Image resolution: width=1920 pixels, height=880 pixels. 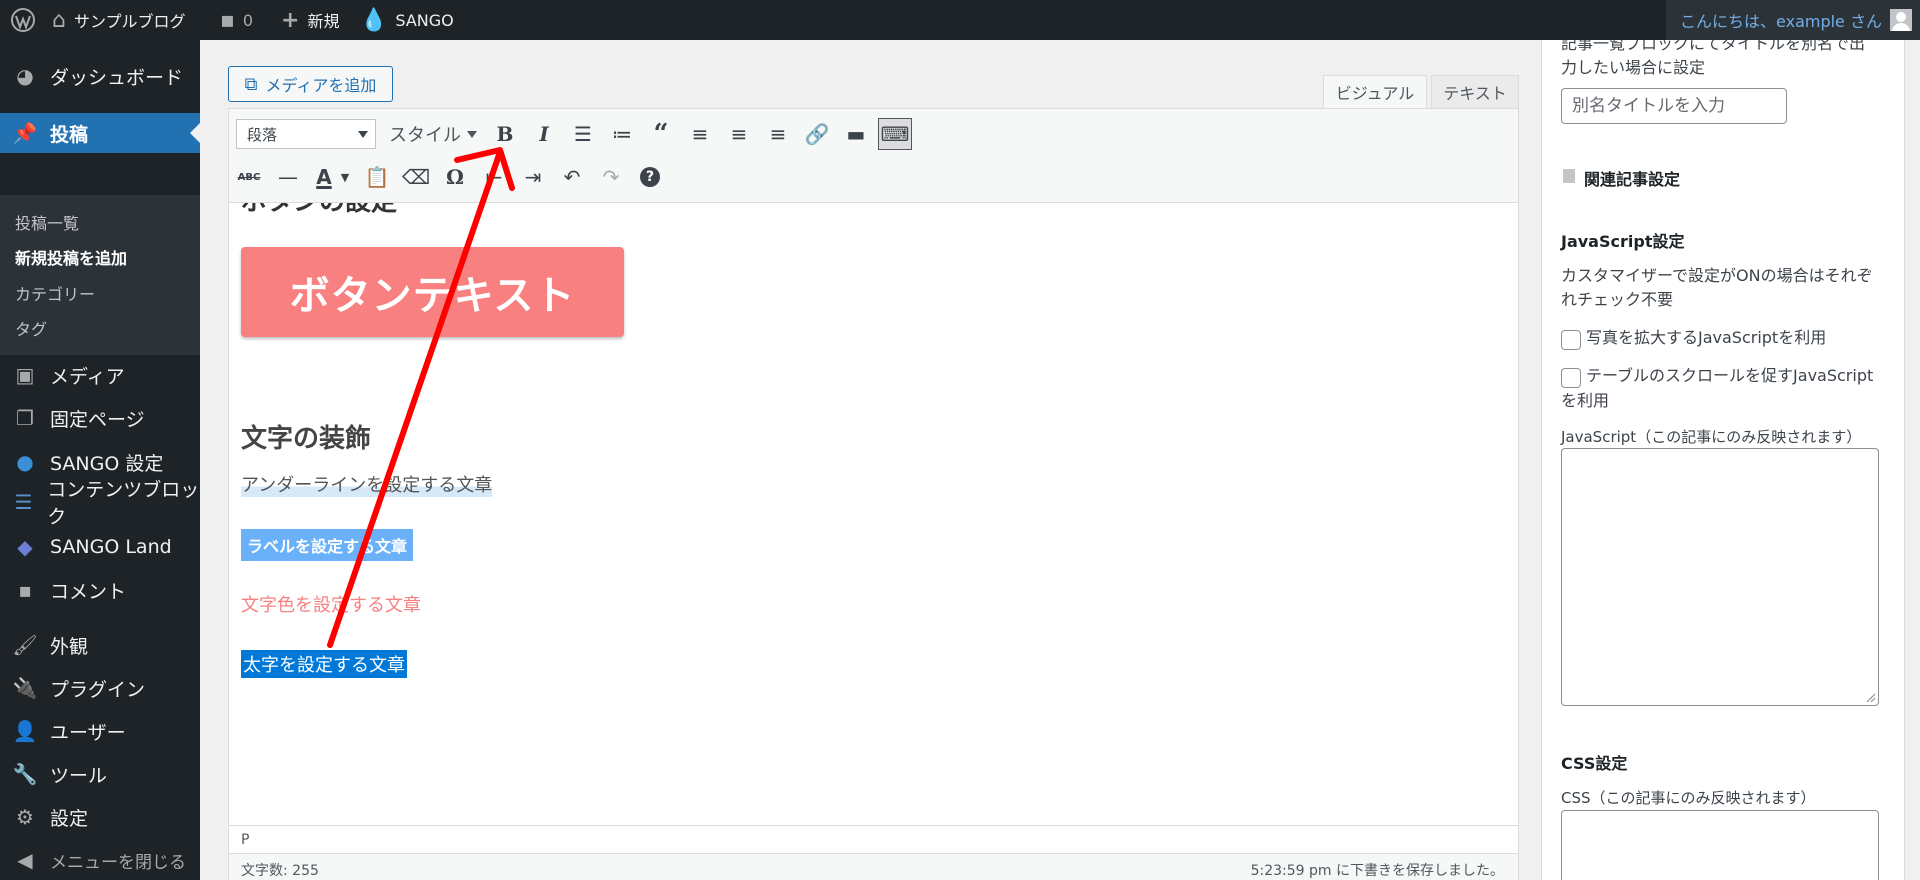 I want to click on text-color-button: A, so click(x=324, y=177).